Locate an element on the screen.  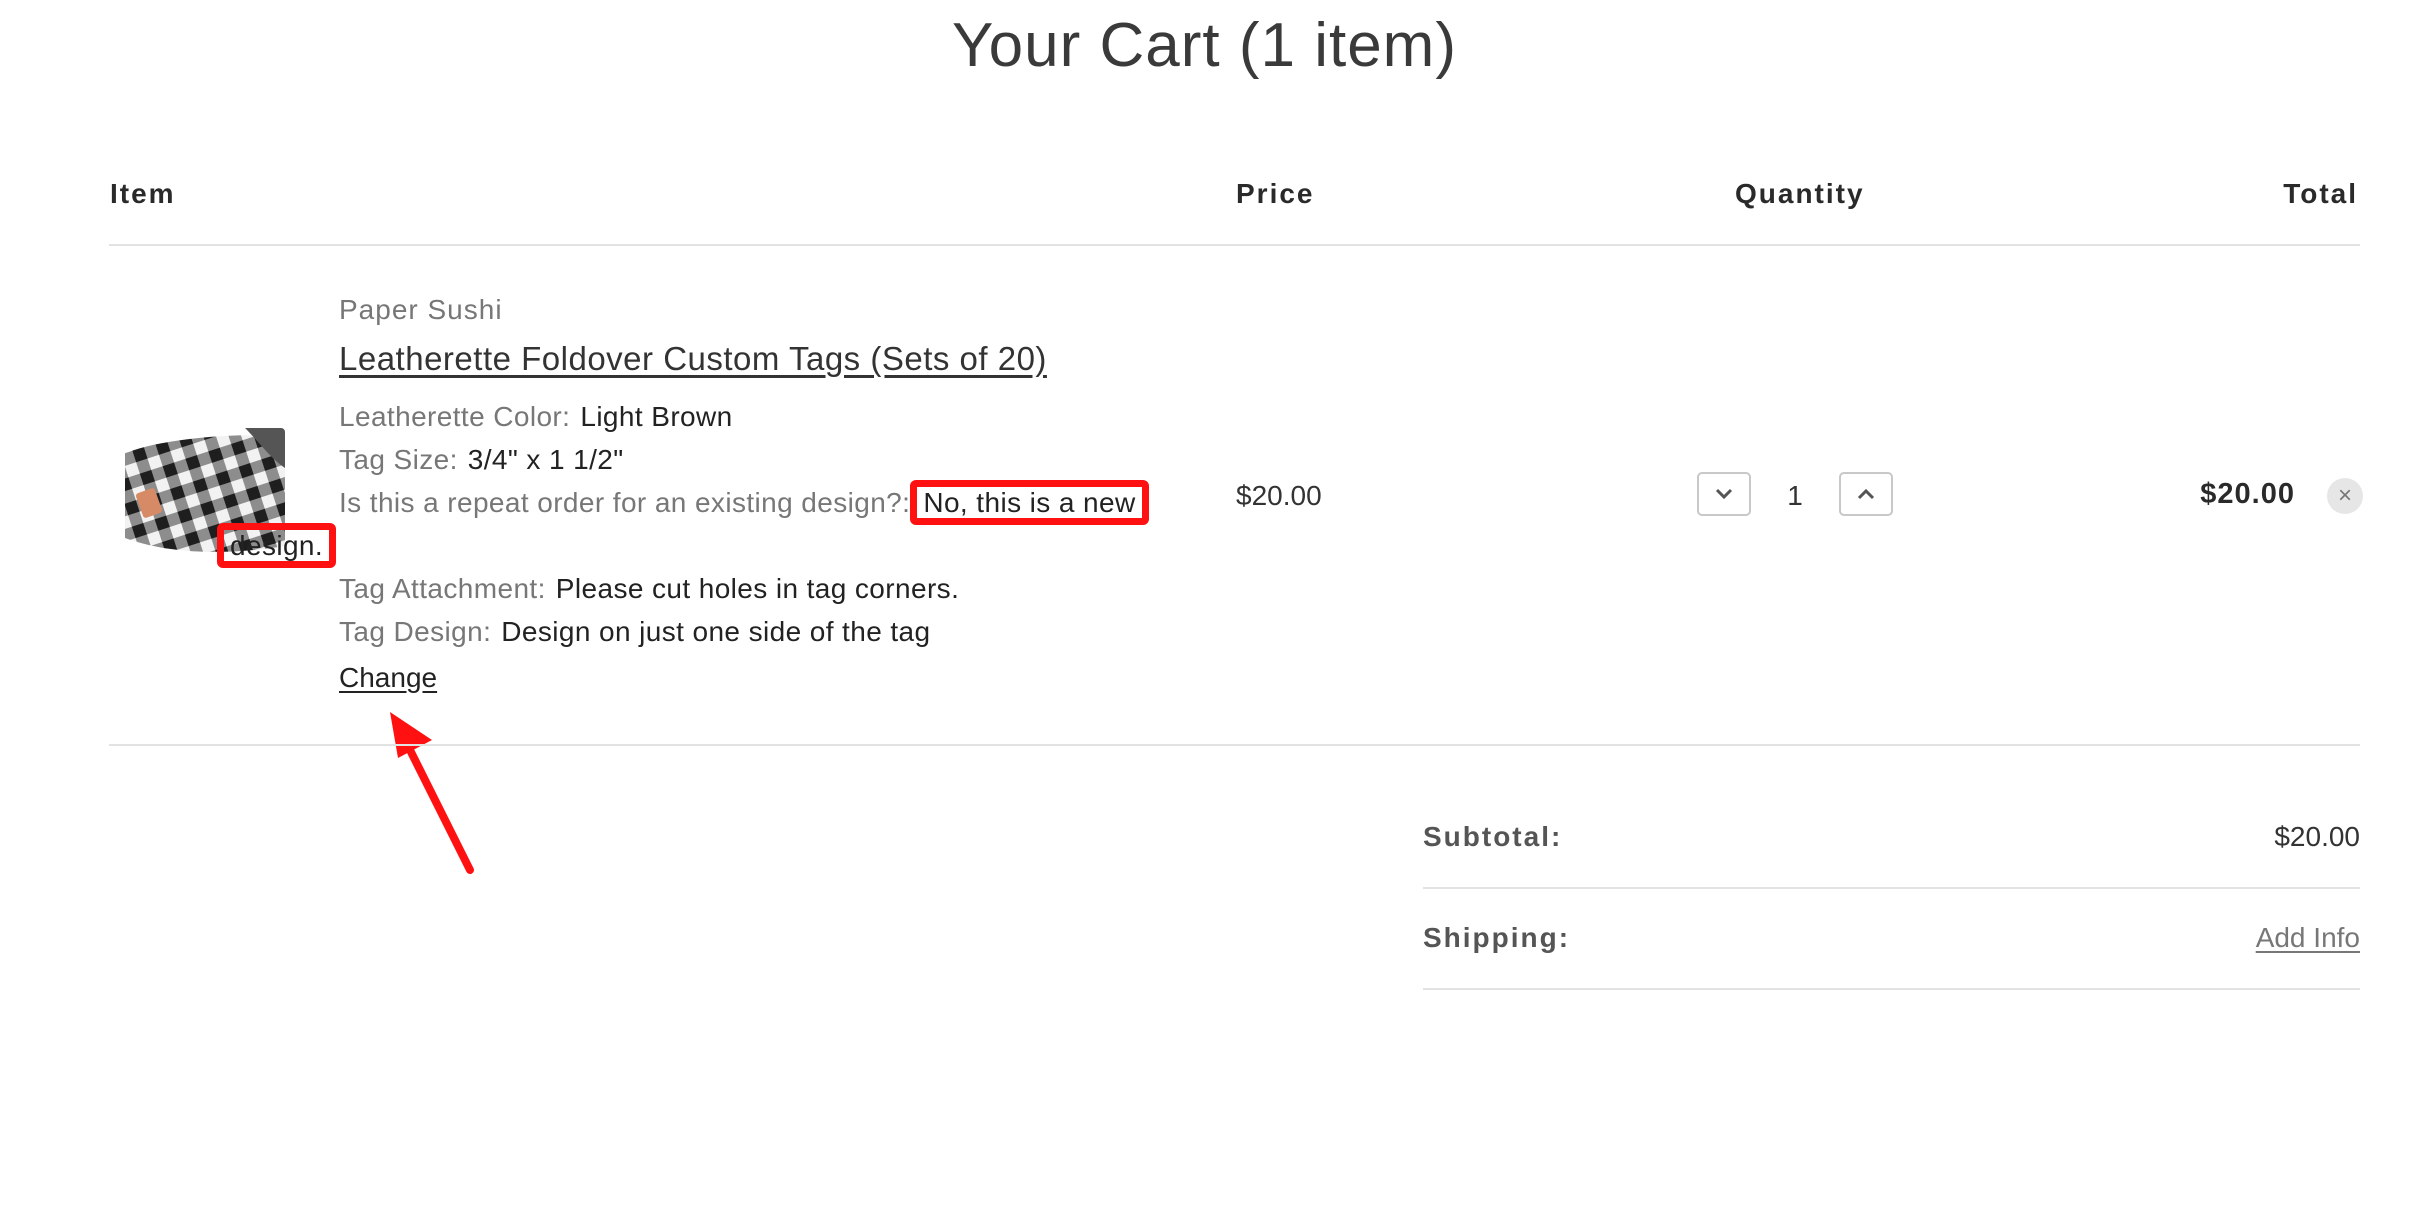
item-divider is located at coordinates (1234, 745).